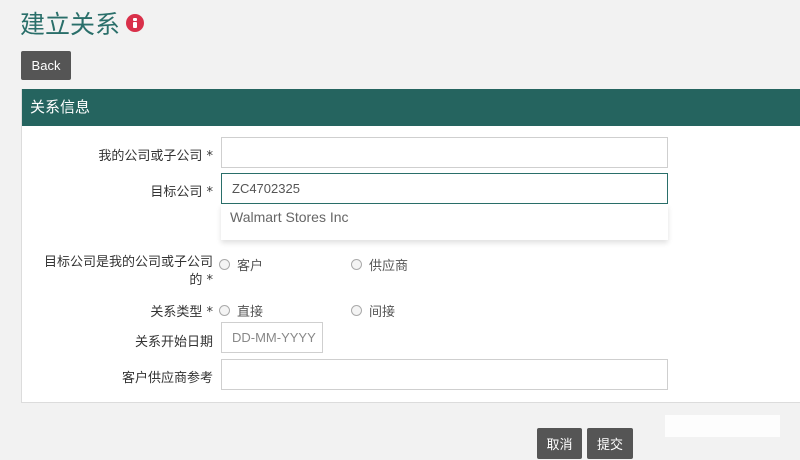 The width and height of the screenshot is (800, 460). I want to click on radio-supplier: 供应商, so click(379, 264).